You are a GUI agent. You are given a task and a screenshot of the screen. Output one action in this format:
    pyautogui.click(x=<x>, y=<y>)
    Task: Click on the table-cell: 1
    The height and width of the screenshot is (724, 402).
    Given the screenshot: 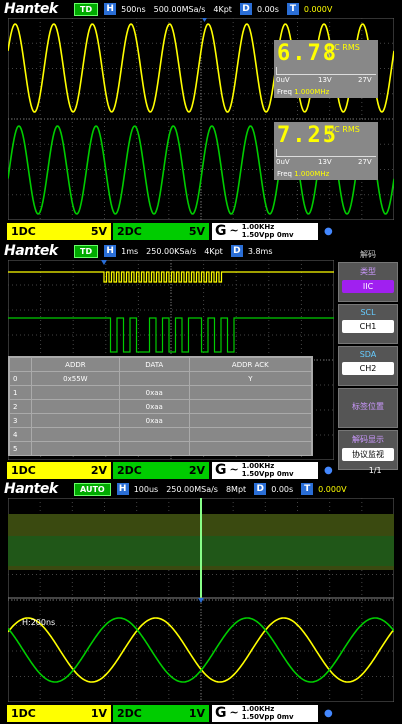 What is the action you would take?
    pyautogui.click(x=20, y=392)
    